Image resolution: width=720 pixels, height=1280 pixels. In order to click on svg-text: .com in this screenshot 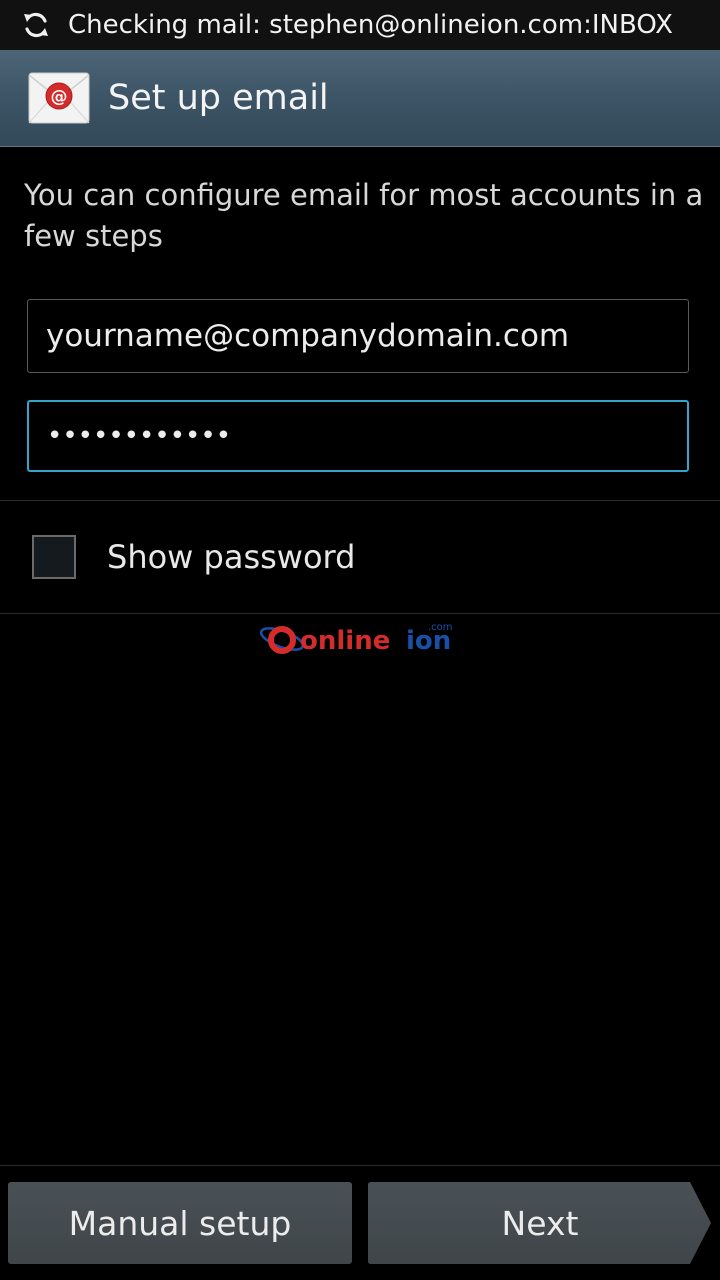, I will do `click(440, 627)`.